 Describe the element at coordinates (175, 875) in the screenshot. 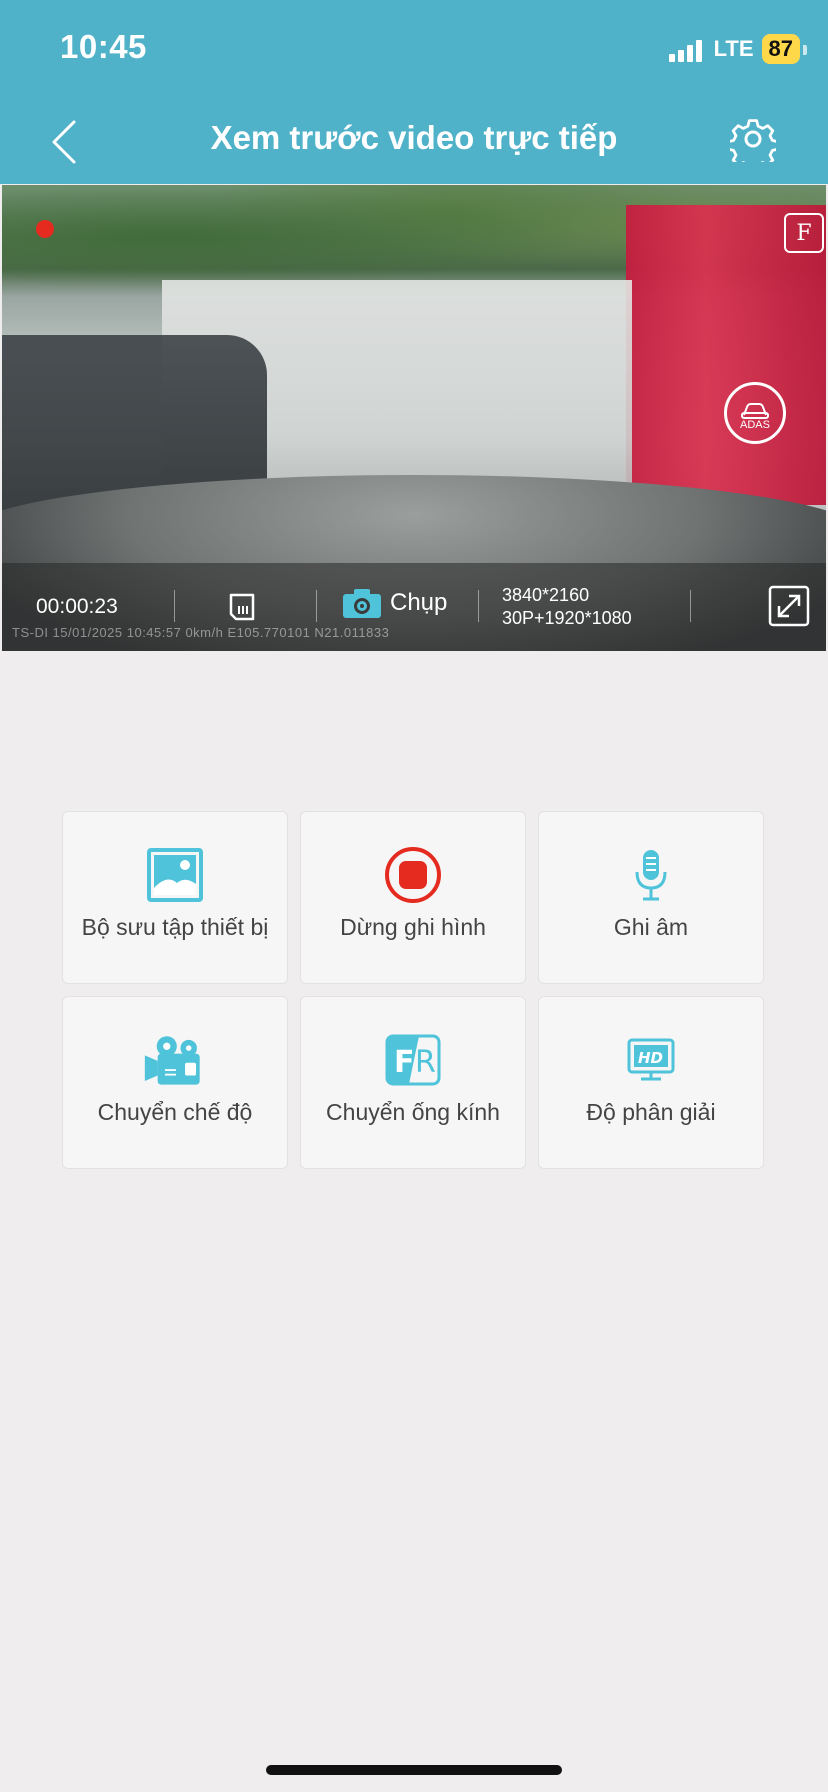

I see `gallery-icon` at that location.